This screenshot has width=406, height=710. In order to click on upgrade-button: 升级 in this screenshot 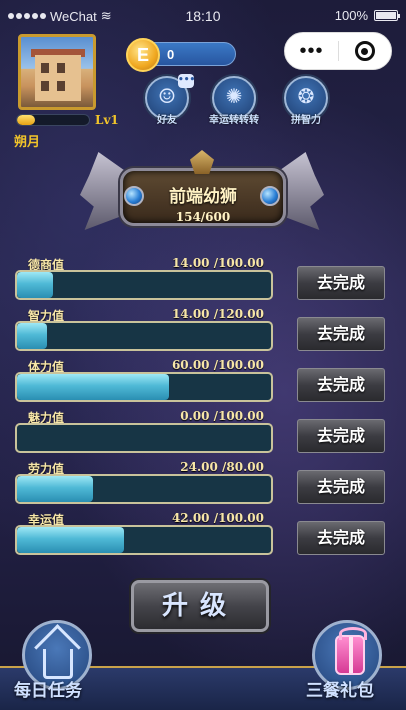, I will do `click(200, 606)`.